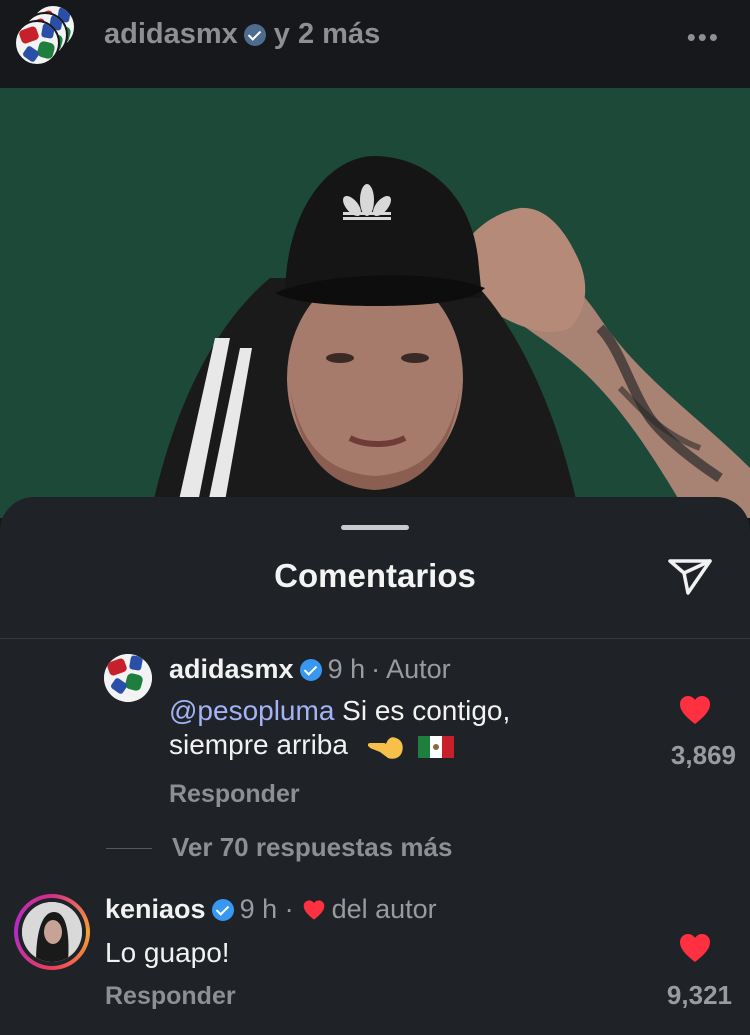  I want to click on comment-author: adidasmx 9 h · Autor, so click(310, 669).